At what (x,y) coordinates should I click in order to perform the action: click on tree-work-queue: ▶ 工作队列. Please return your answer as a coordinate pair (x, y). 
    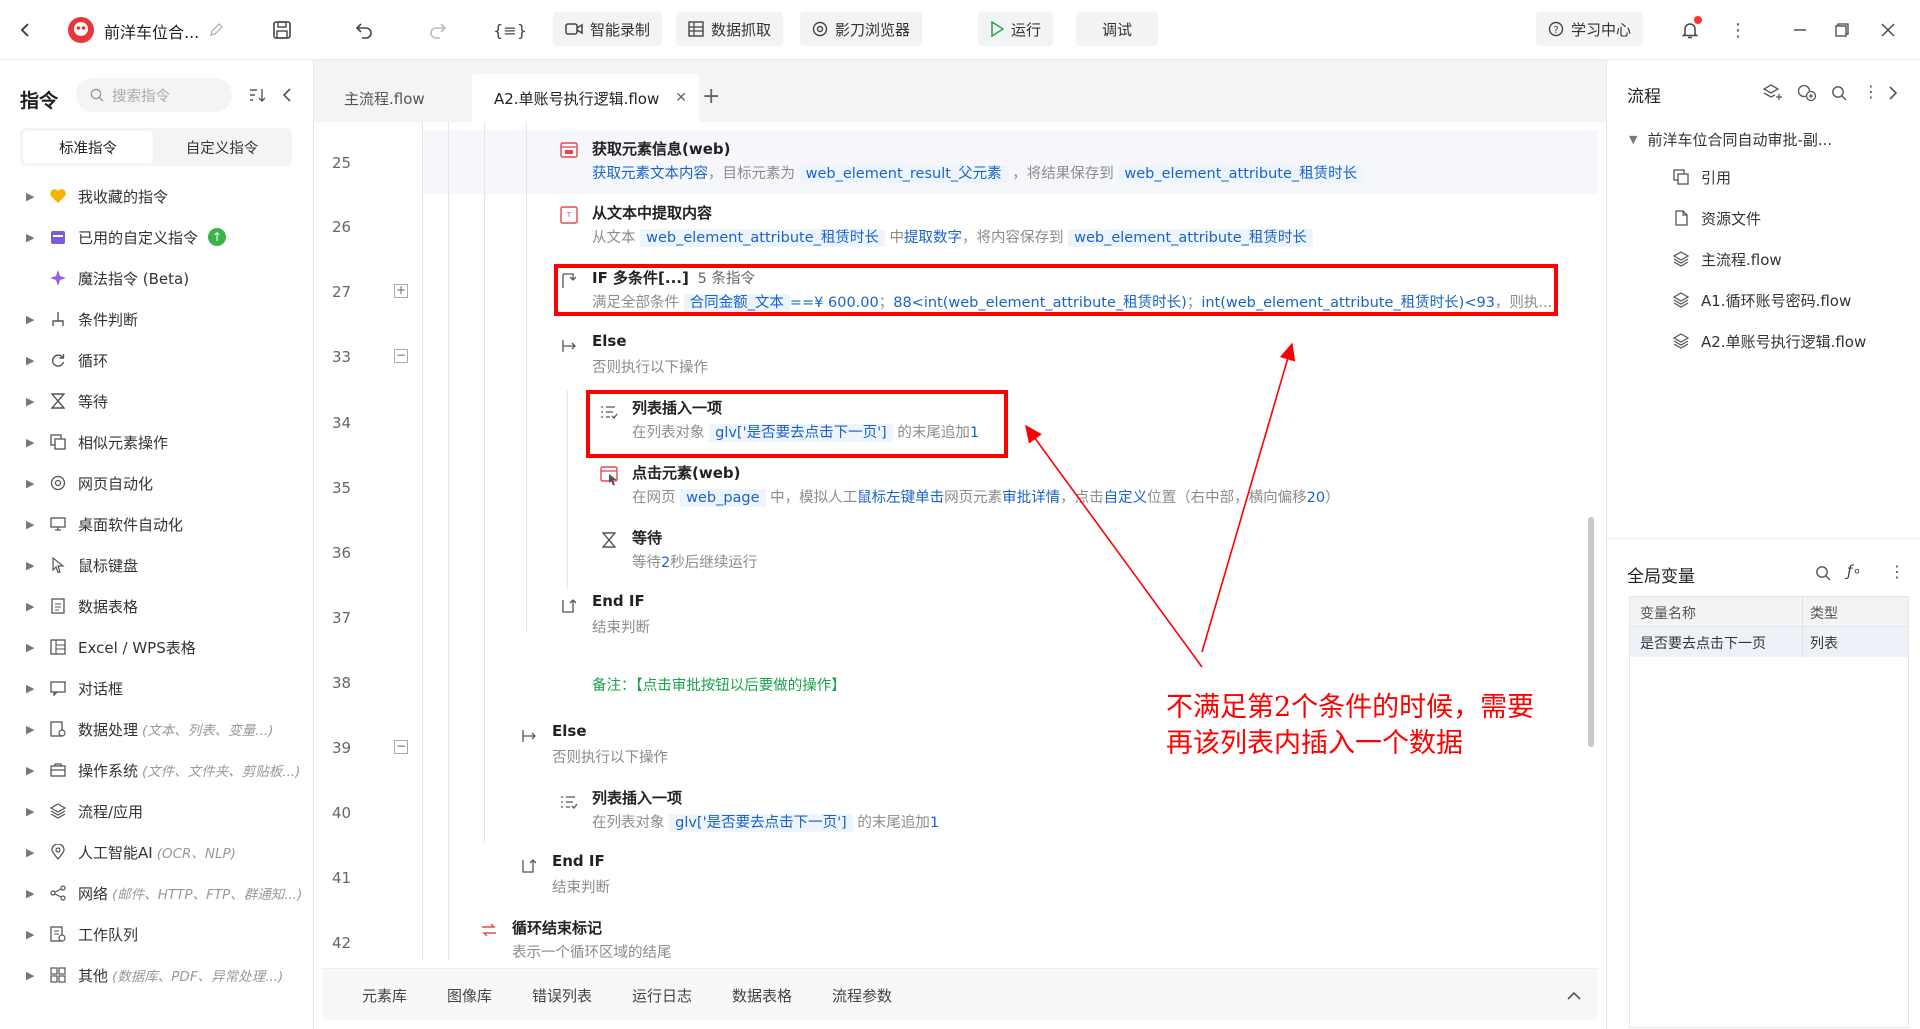
    Looking at the image, I should click on (82, 934).